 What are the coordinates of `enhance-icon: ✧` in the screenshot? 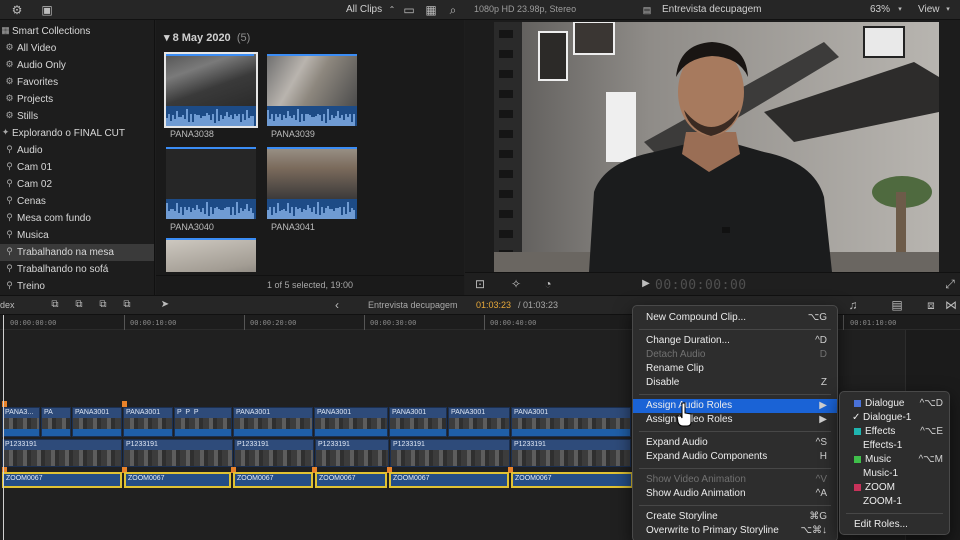 It's located at (516, 284).